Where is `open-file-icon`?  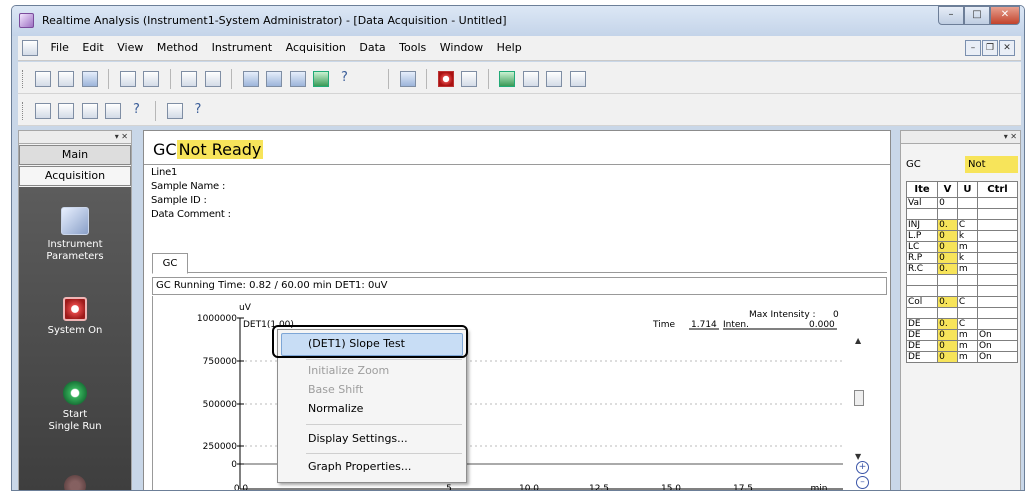
open-file-icon is located at coordinates (66, 79).